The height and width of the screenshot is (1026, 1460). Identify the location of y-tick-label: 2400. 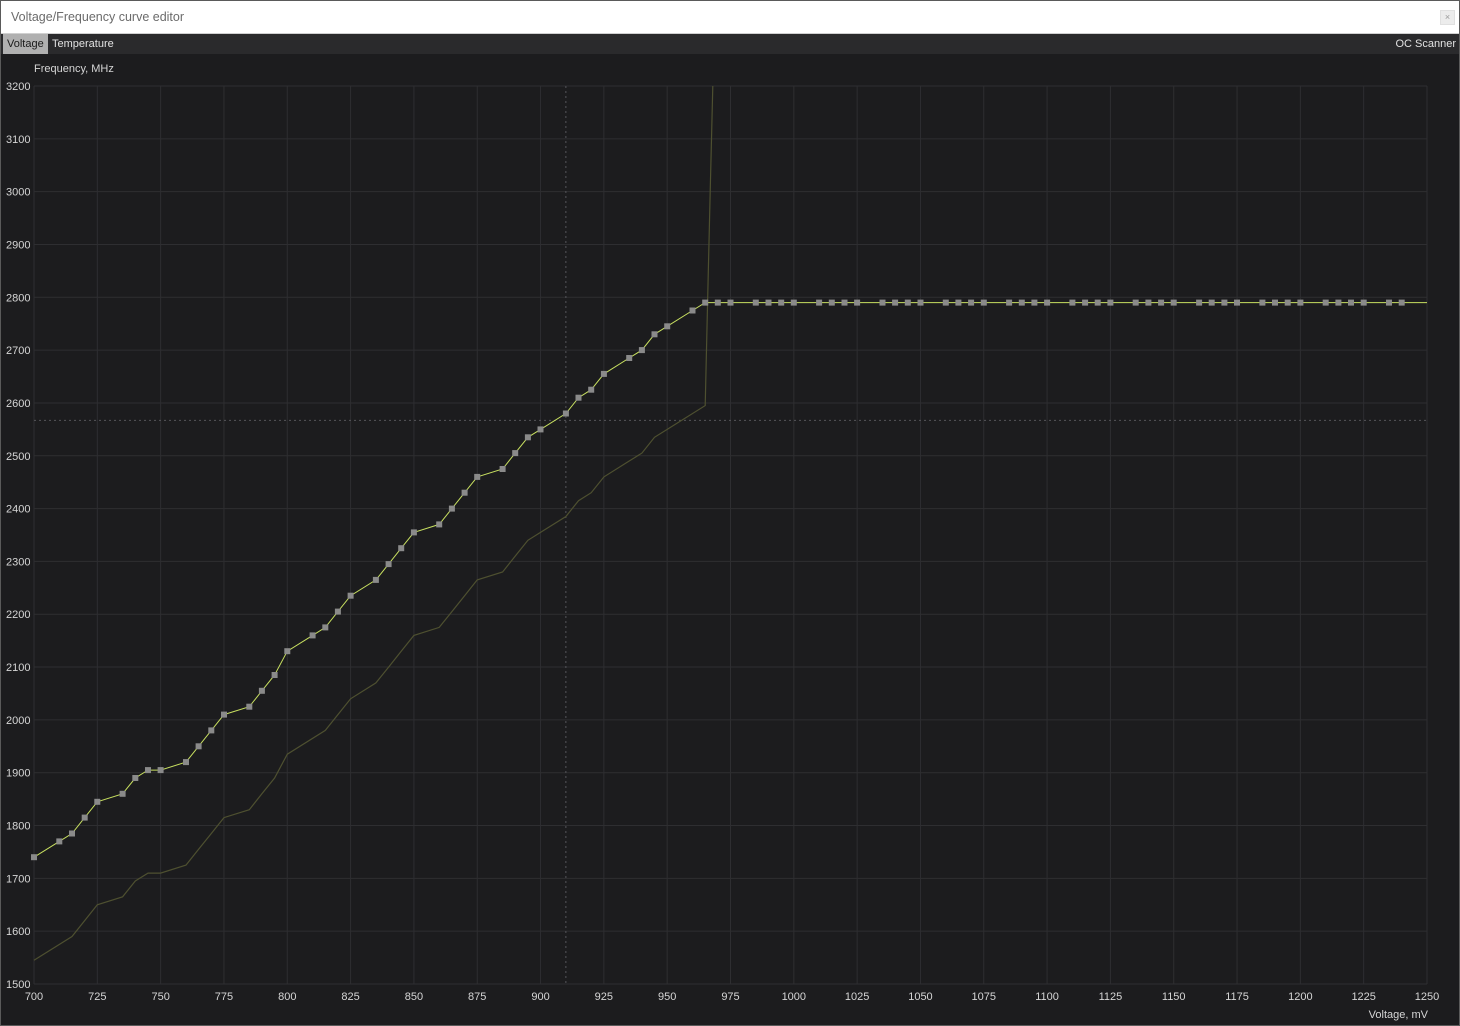
(18, 510).